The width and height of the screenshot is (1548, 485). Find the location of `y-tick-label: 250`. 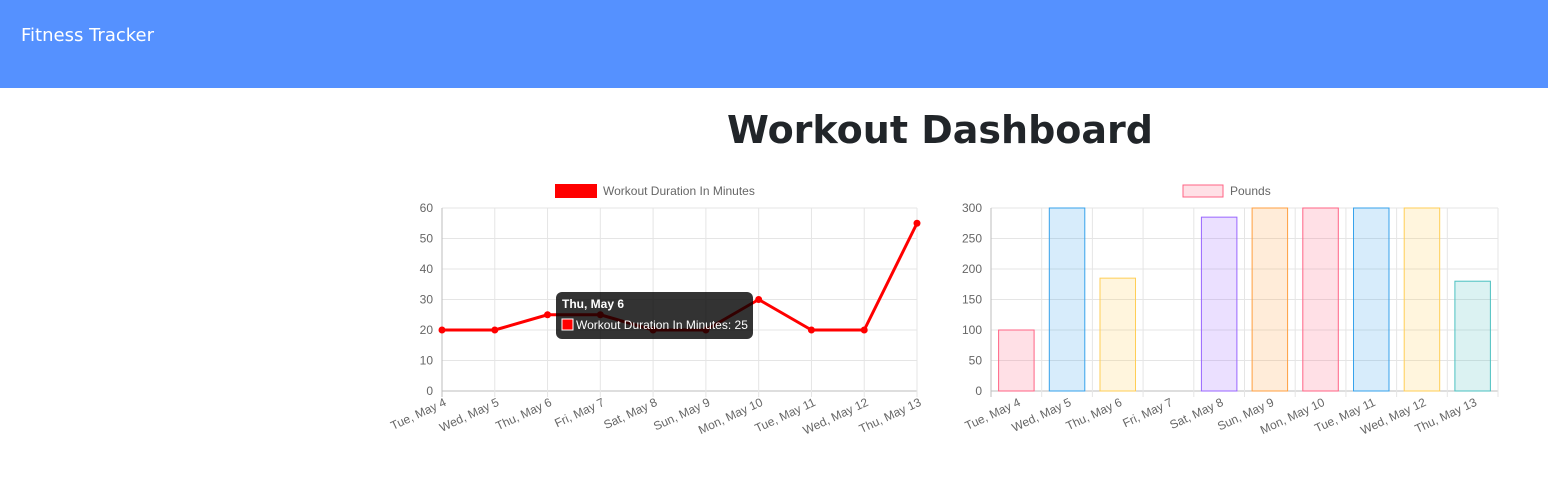

y-tick-label: 250 is located at coordinates (972, 239).